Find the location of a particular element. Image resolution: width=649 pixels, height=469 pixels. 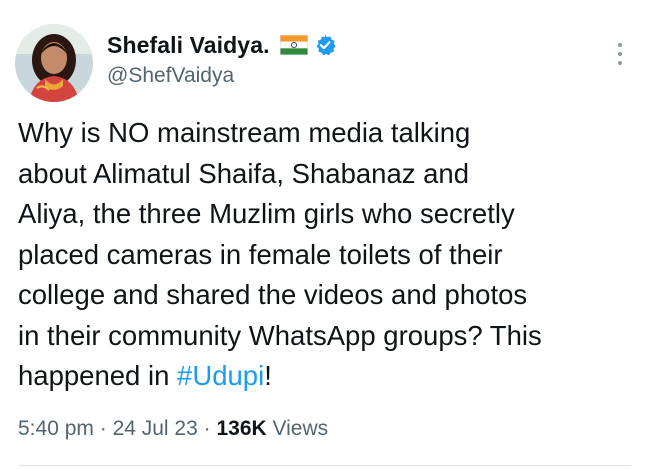

views-label: Views is located at coordinates (297, 428).